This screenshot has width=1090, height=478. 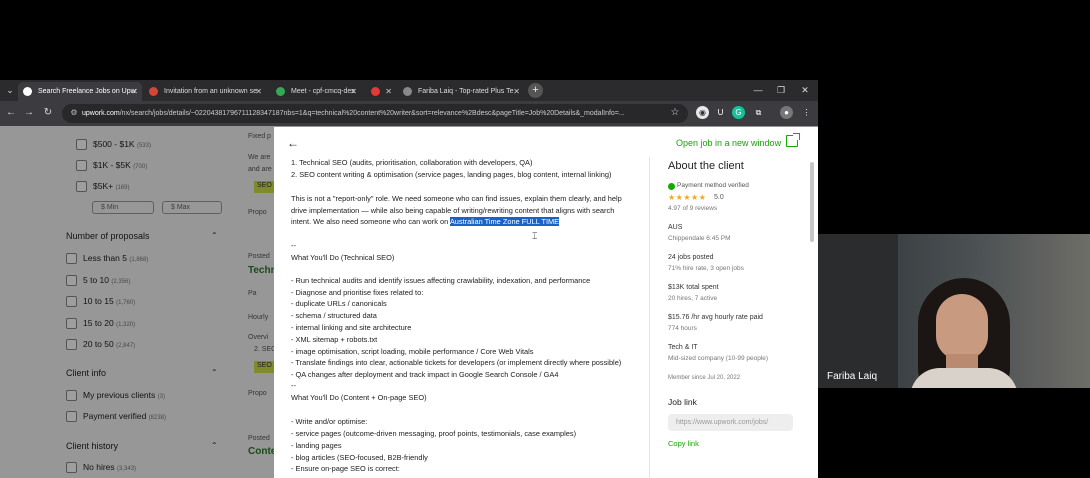 What do you see at coordinates (687, 197) in the screenshot?
I see `star-rating-icon: ★★★★★` at bounding box center [687, 197].